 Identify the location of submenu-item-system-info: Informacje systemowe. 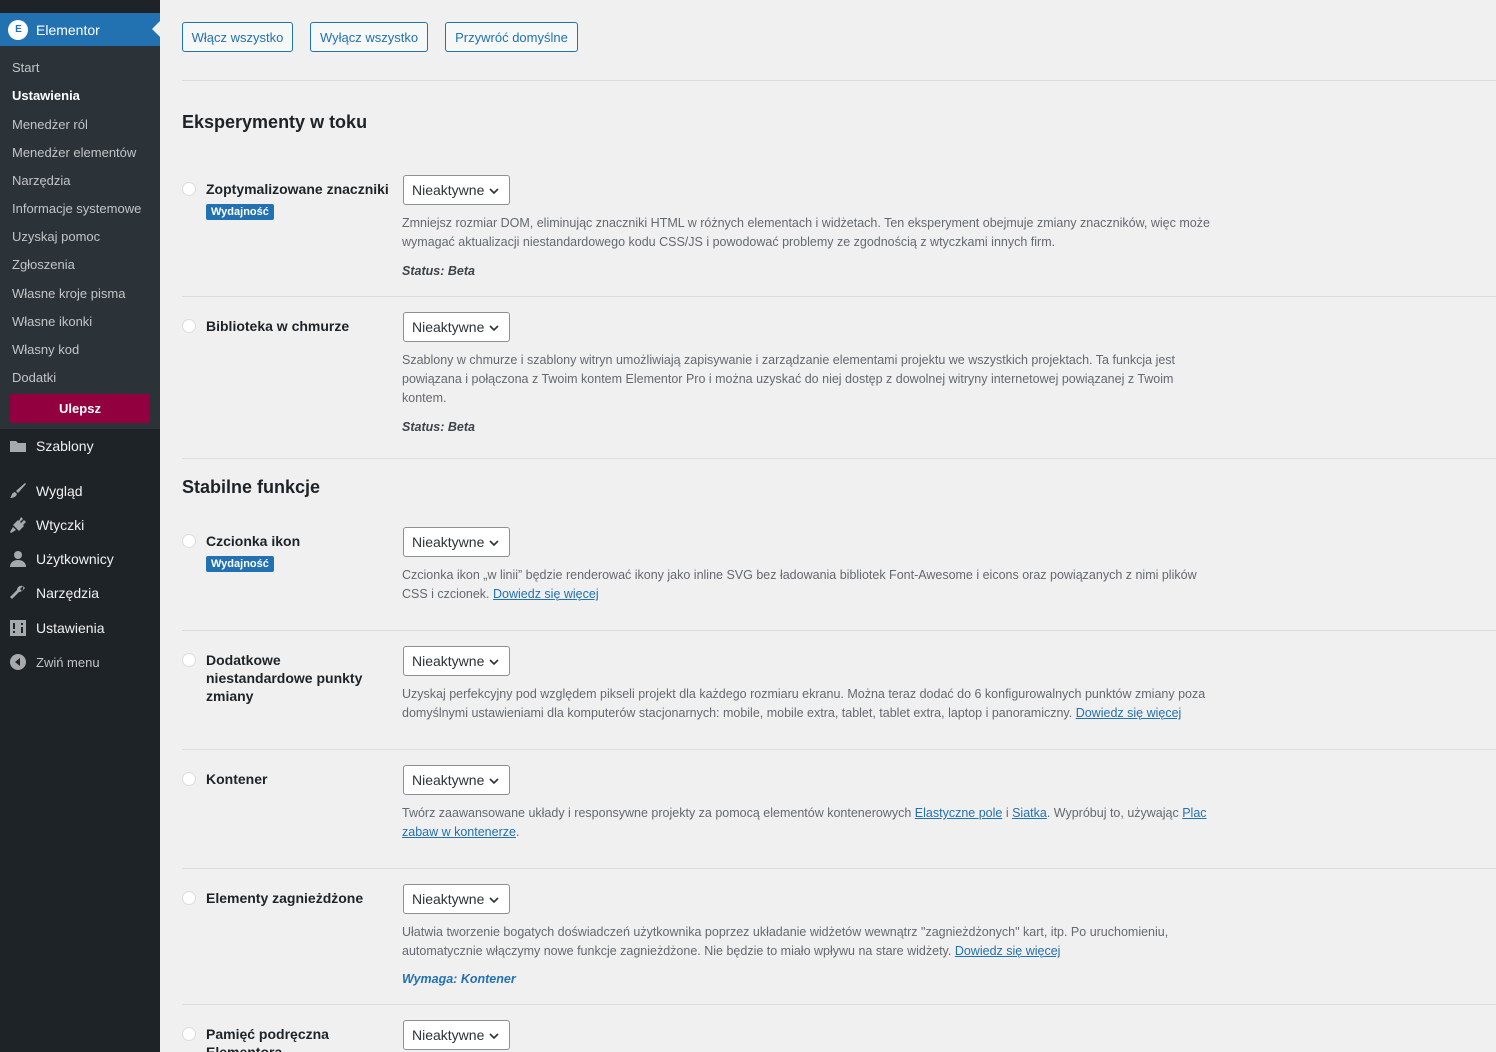
(76, 208).